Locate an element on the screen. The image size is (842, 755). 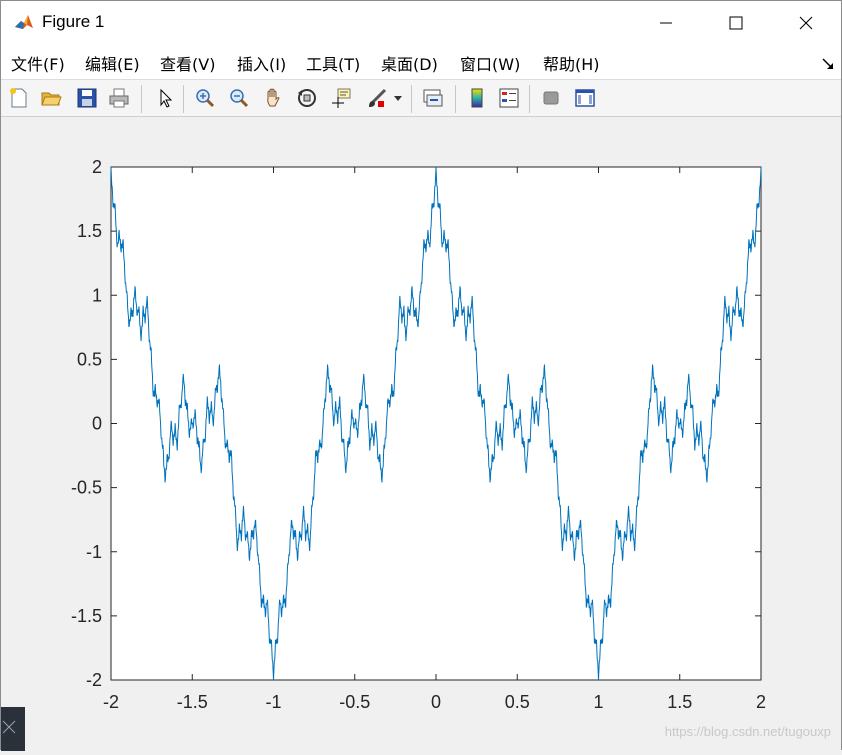
maximize-icon is located at coordinates (736, 23).